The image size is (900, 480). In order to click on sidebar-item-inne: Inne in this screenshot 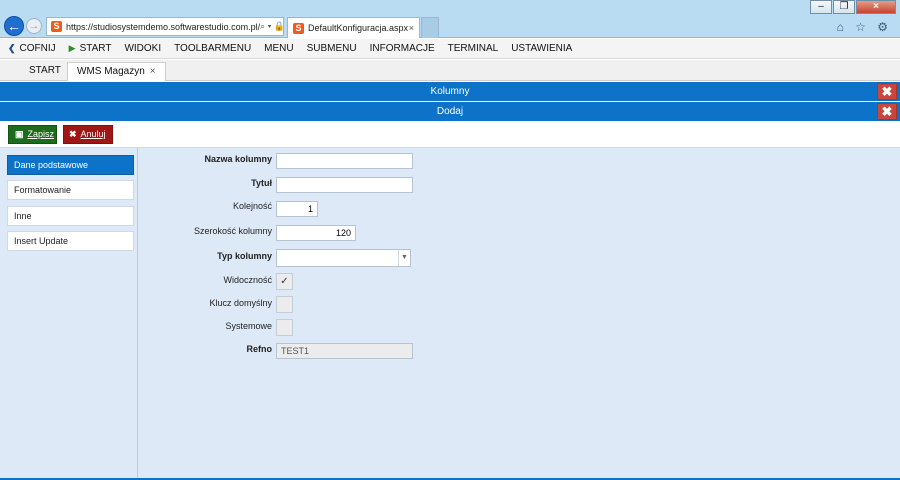, I will do `click(70, 216)`.